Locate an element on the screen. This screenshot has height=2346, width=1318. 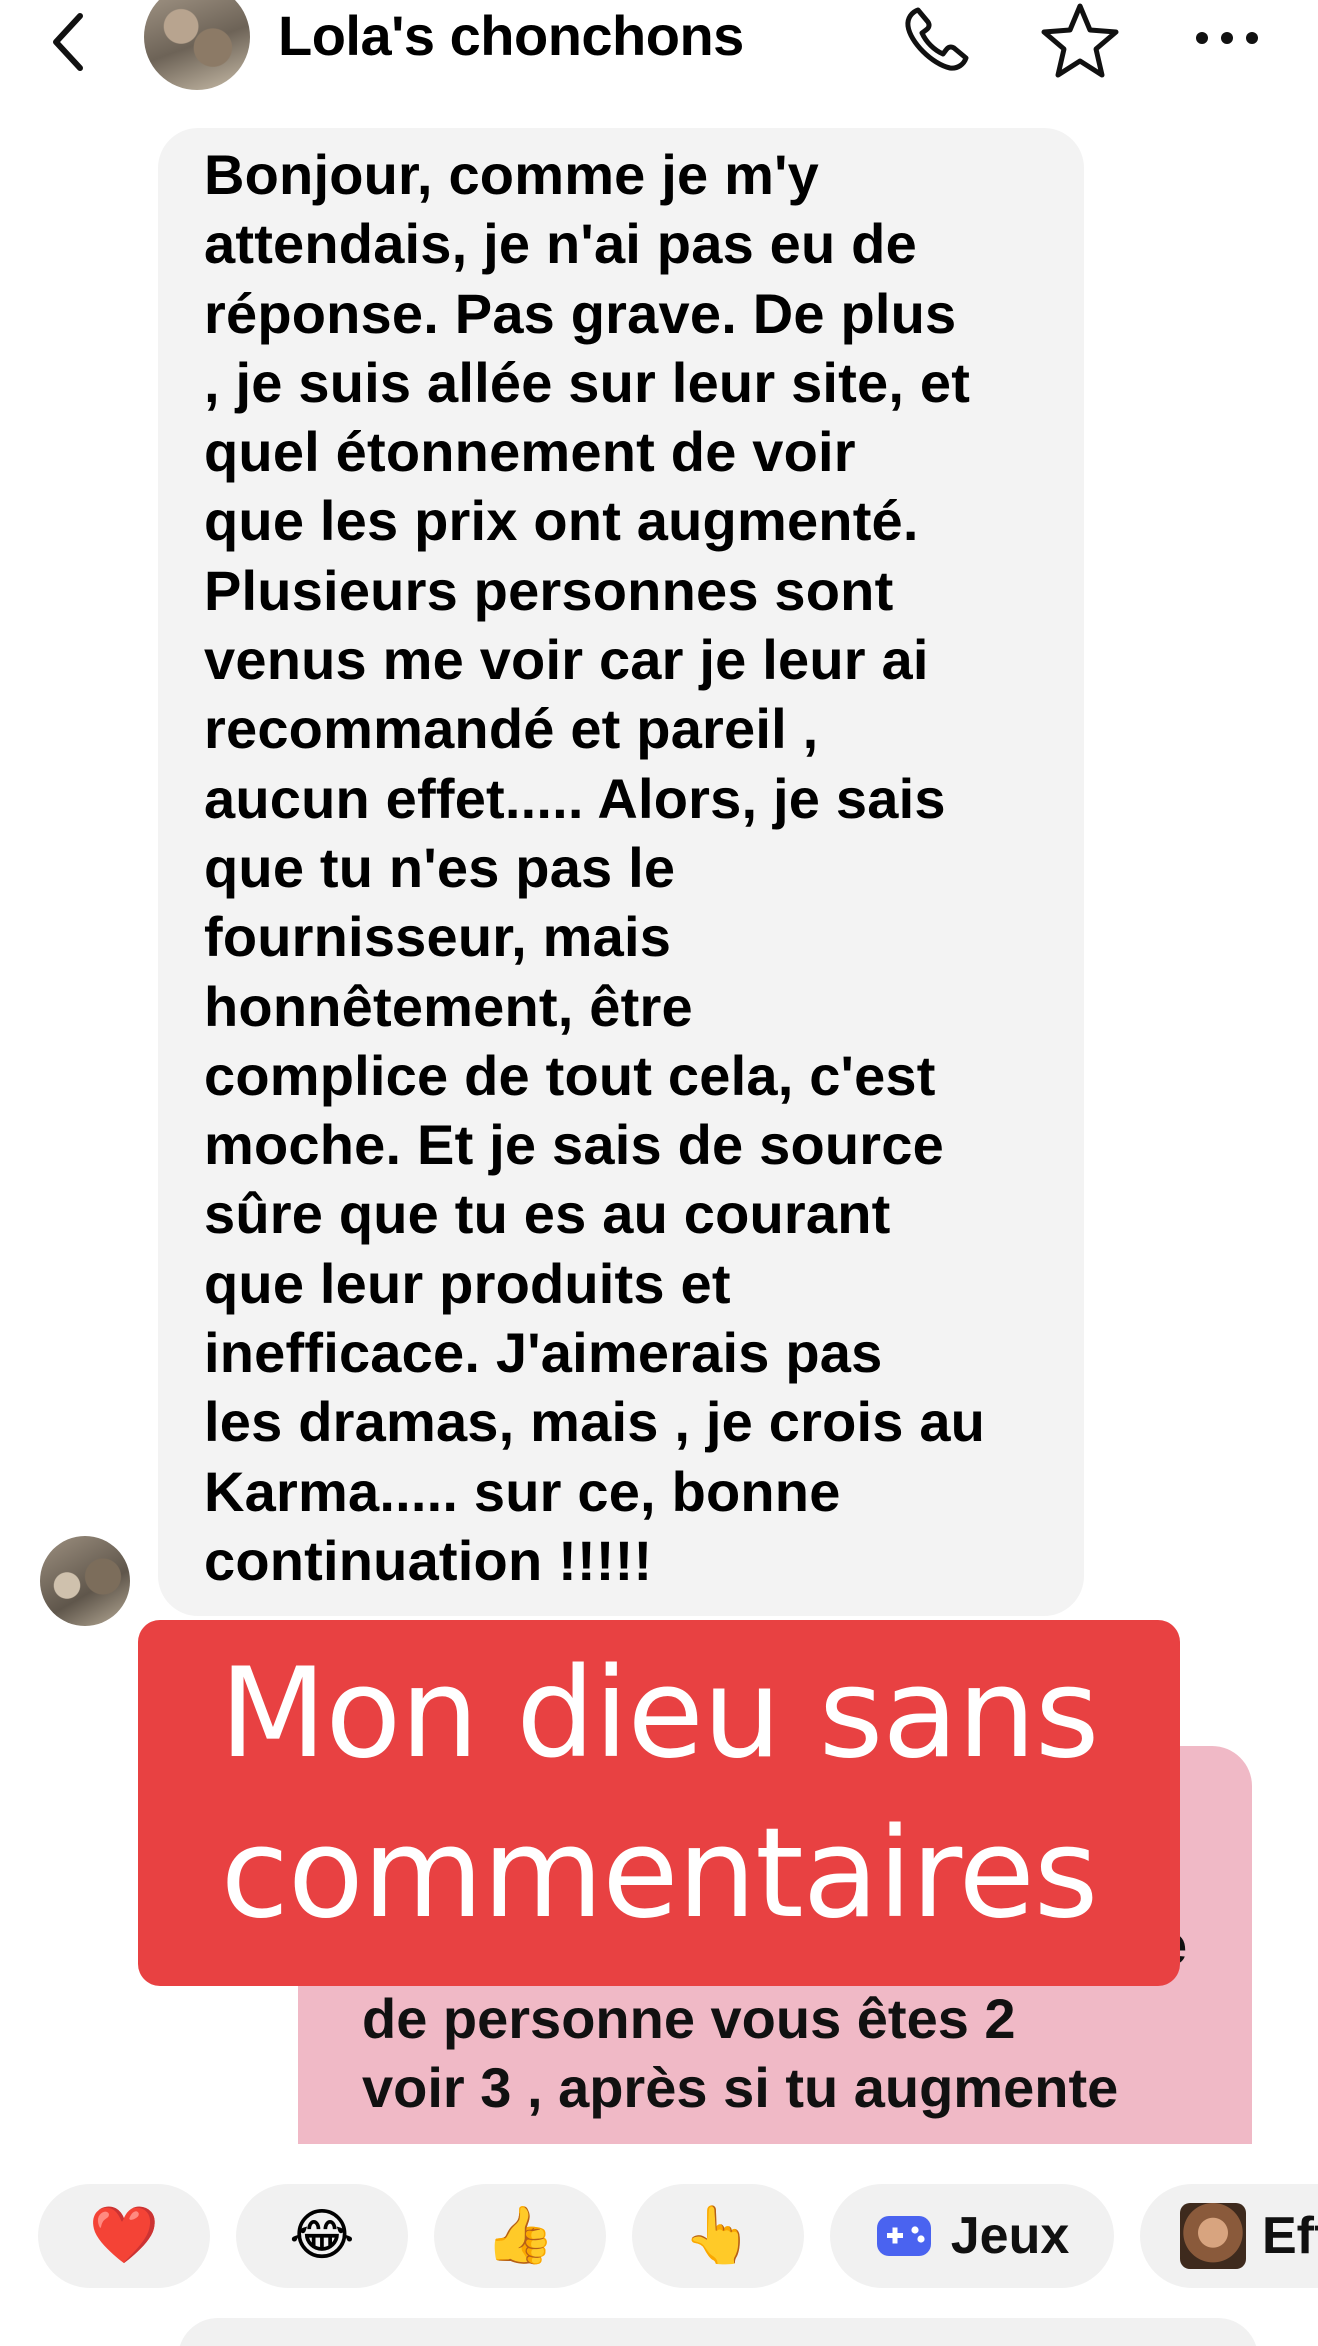
more-options-button is located at coordinates (1227, 38).